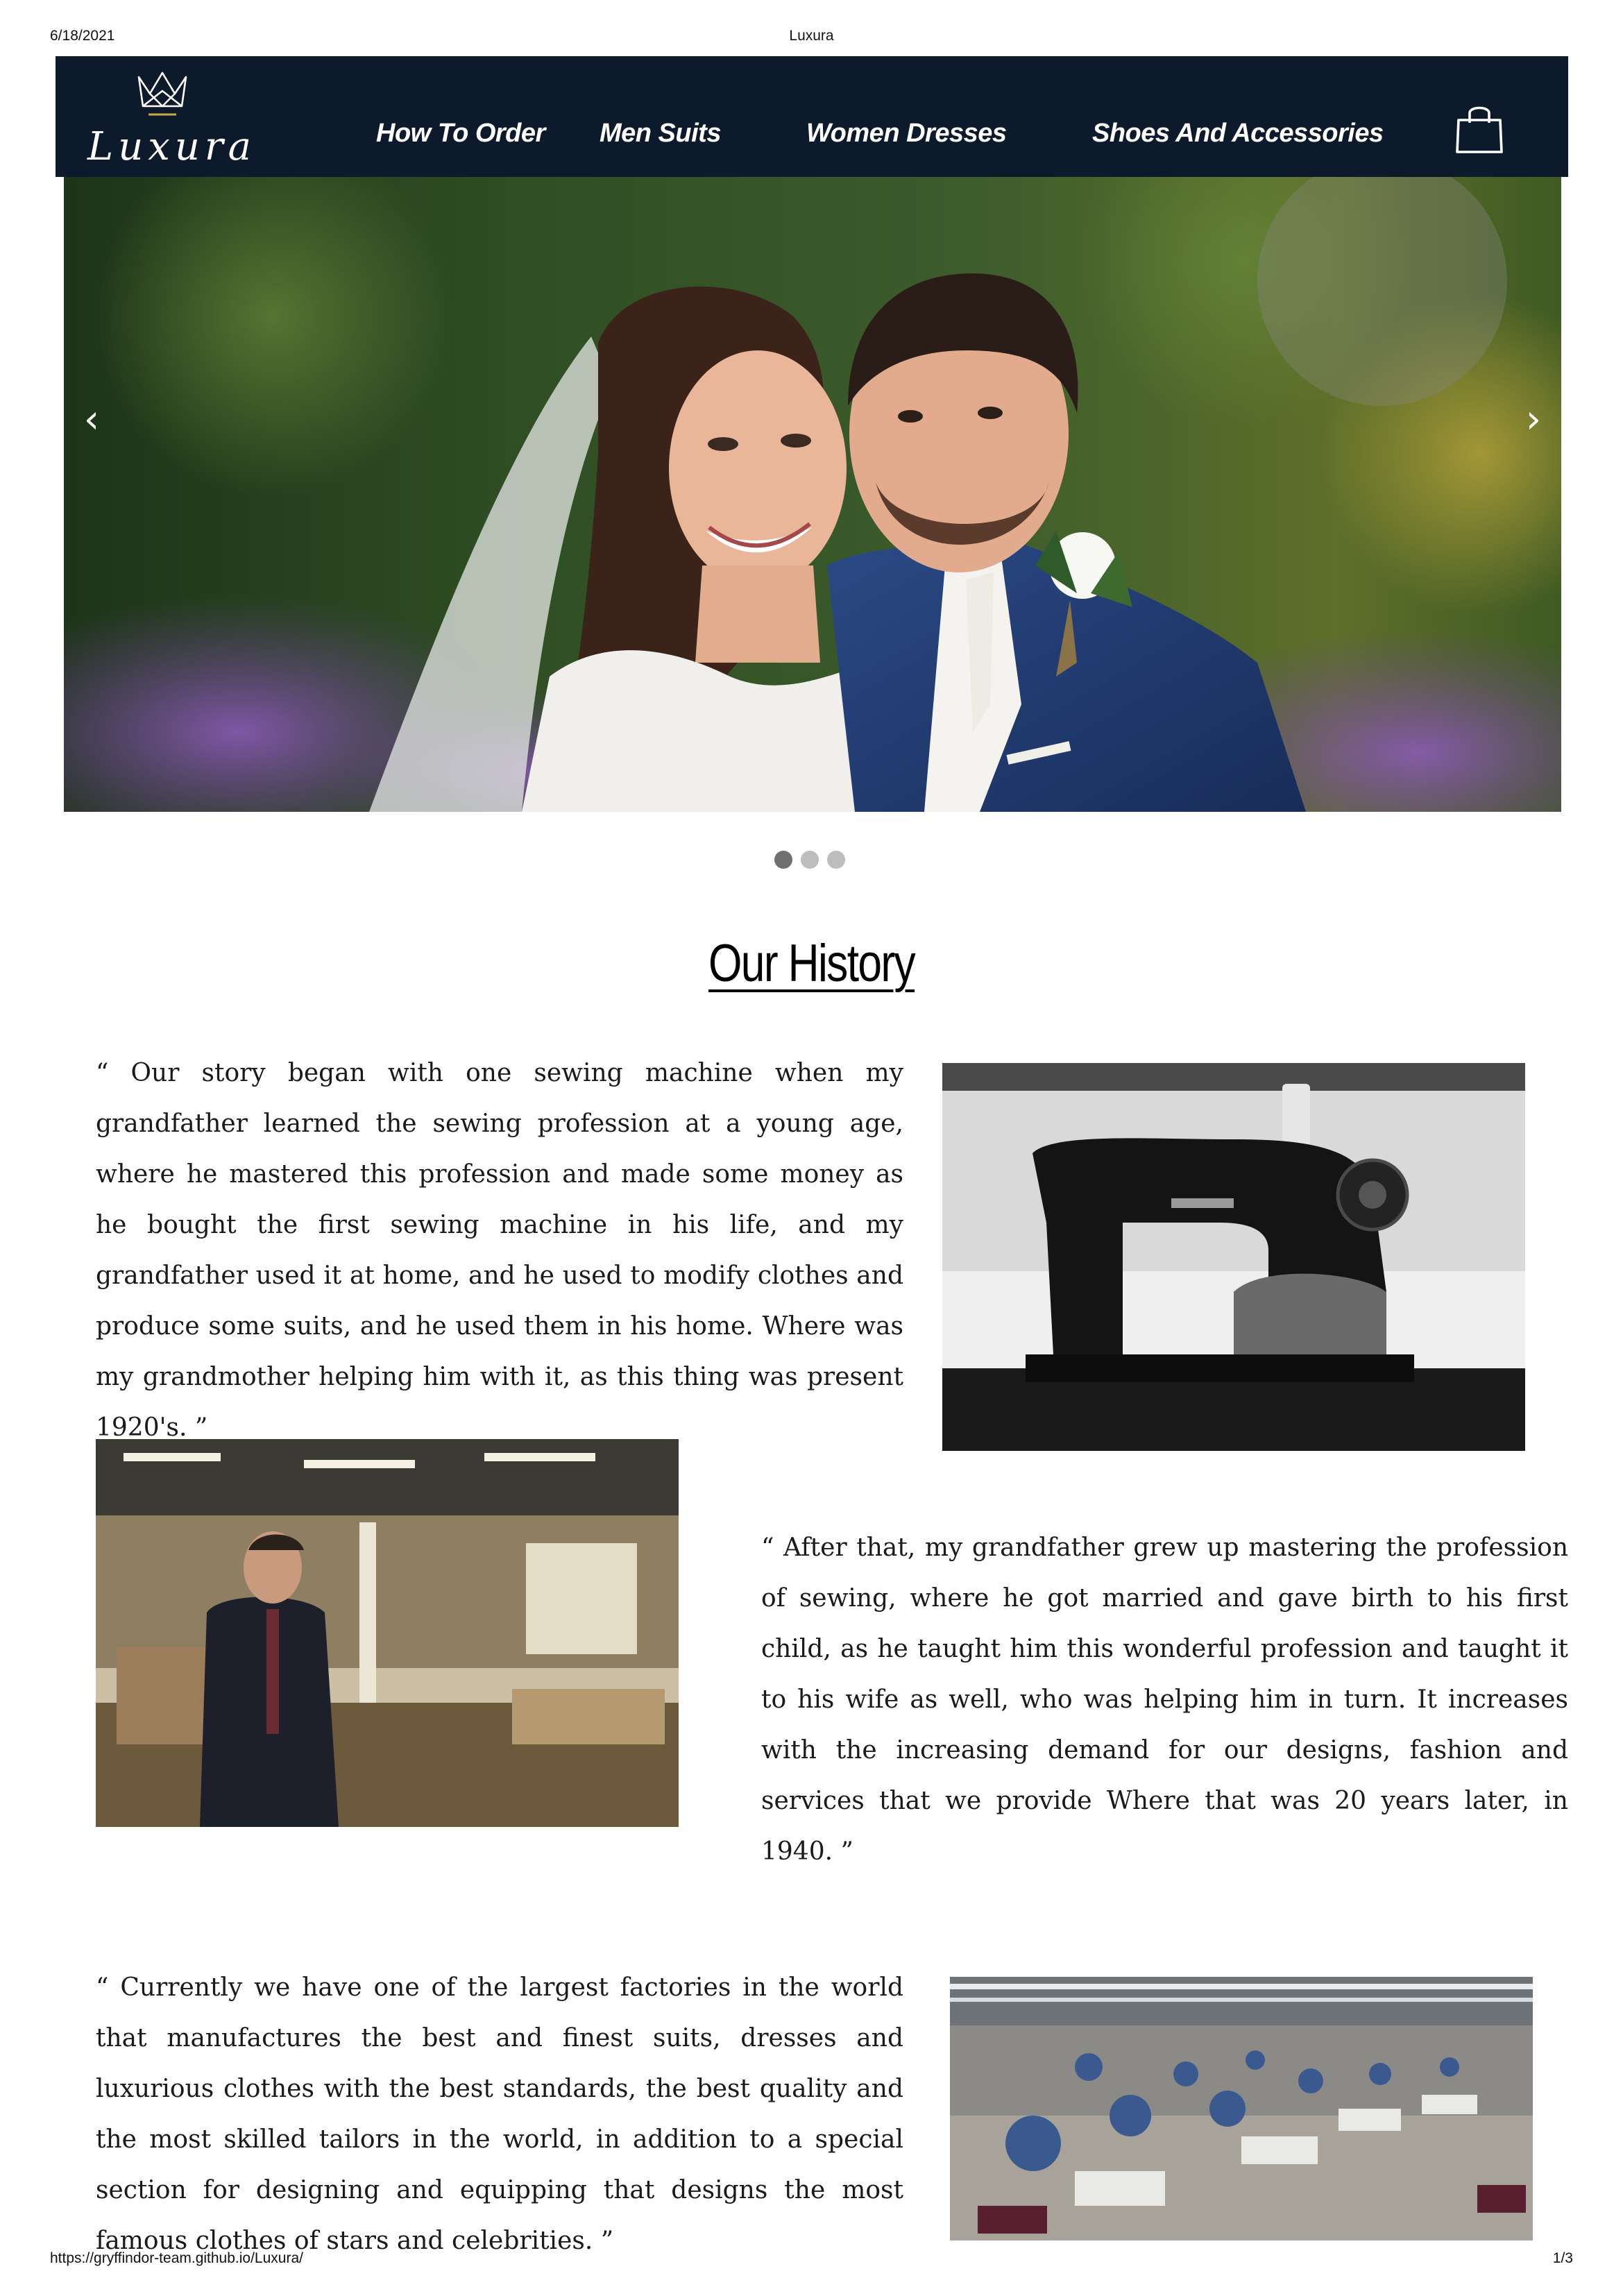 This screenshot has width=1623, height=2296. I want to click on nav-how-to-order: How To Order, so click(460, 133).